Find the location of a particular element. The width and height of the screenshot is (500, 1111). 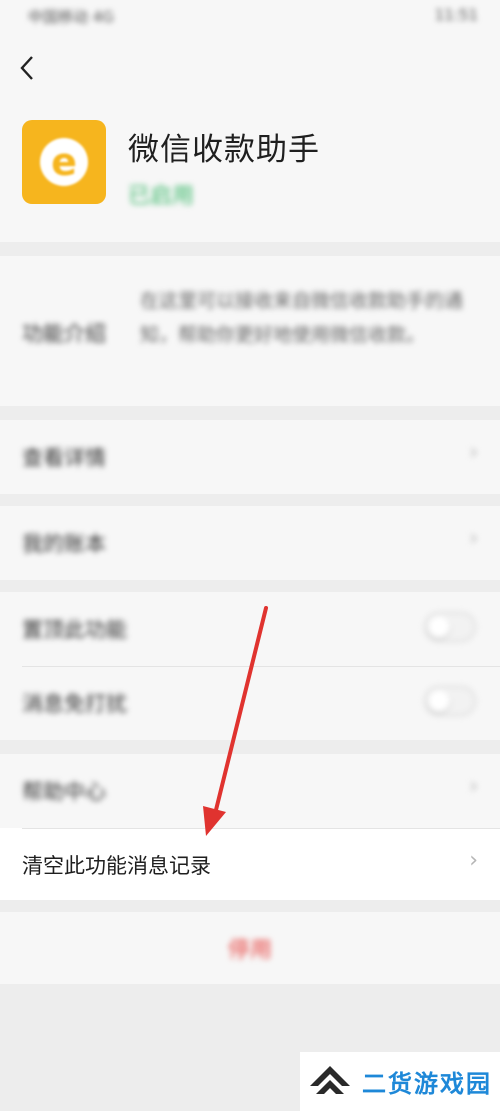

pin-feature-toggle is located at coordinates (450, 627).